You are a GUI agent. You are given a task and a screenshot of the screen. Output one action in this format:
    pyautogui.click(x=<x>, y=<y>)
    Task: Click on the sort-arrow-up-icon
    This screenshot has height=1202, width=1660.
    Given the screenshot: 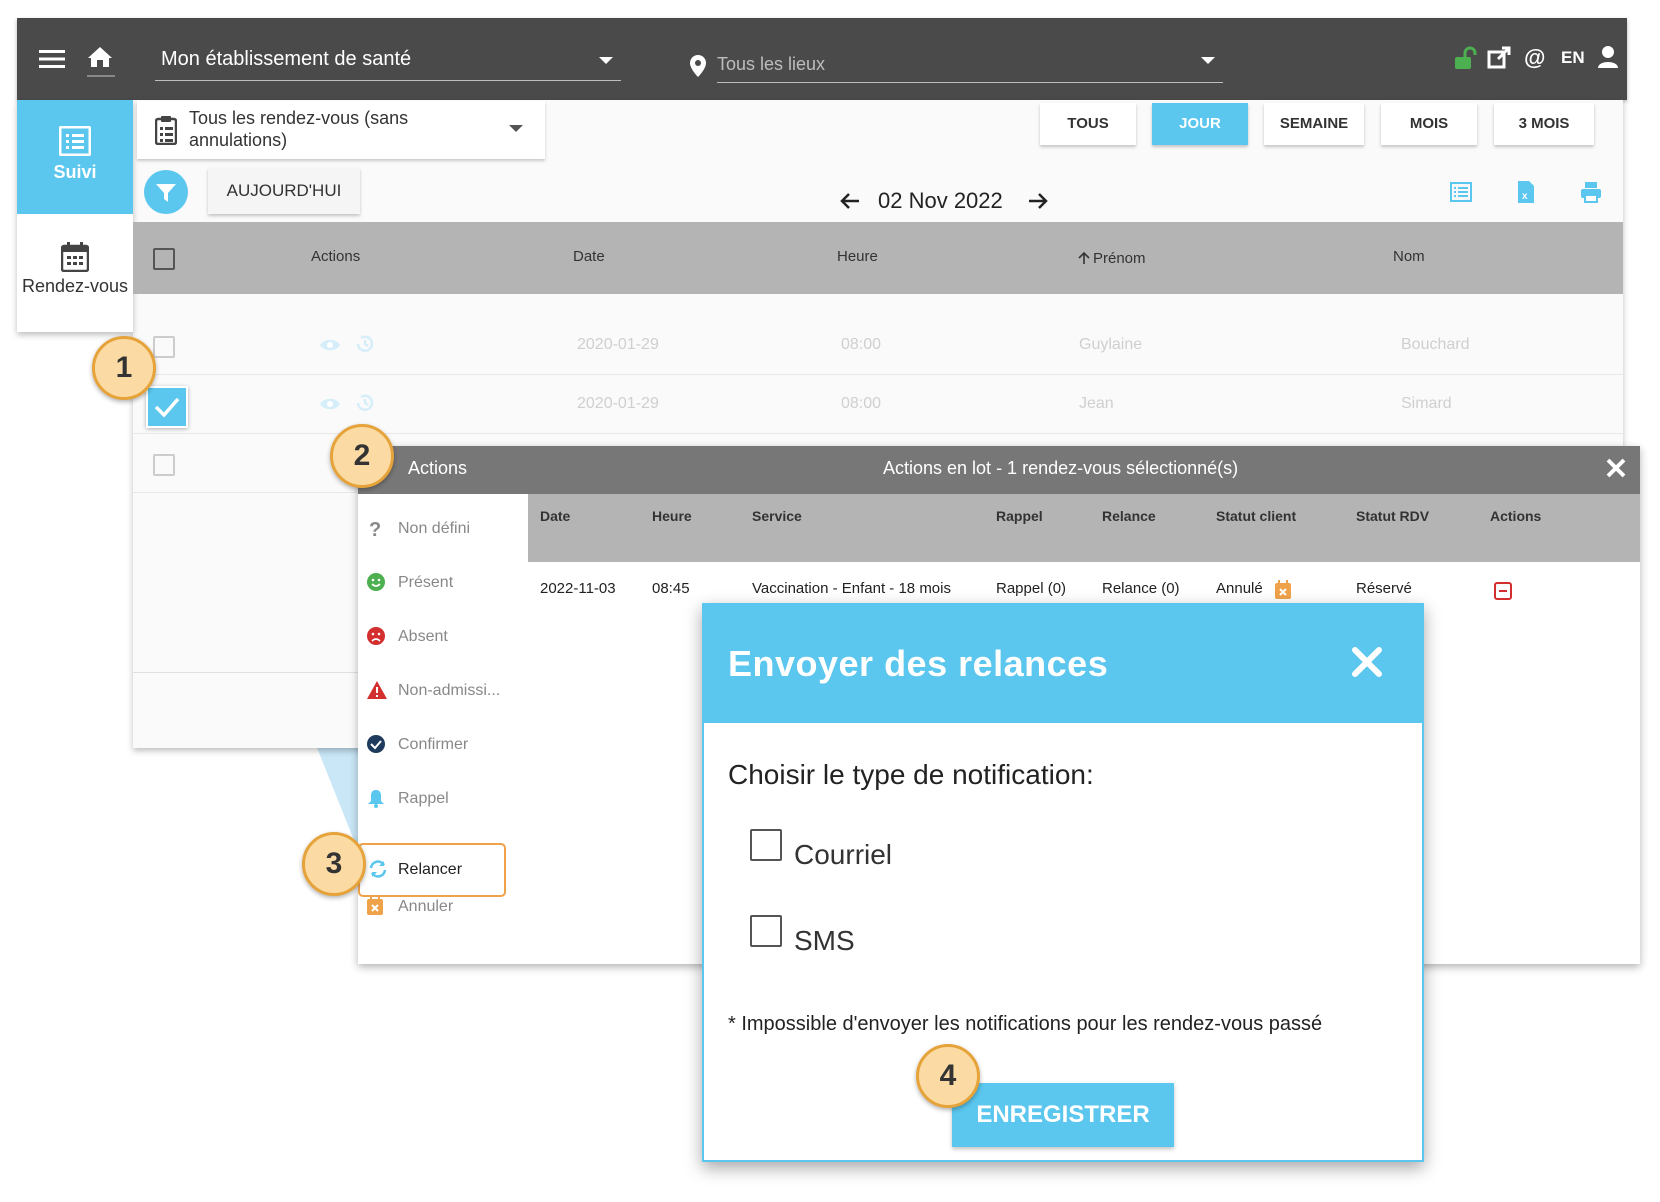 What is the action you would take?
    pyautogui.click(x=1084, y=258)
    